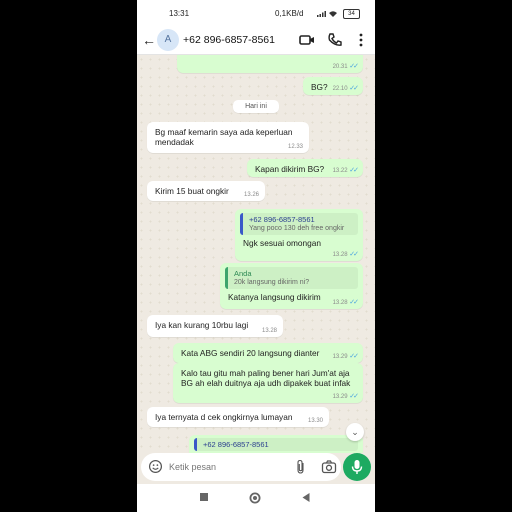 The width and height of the screenshot is (512, 512). I want to click on message-bubble: BG? 22.10 ✓✓, so click(333, 86).